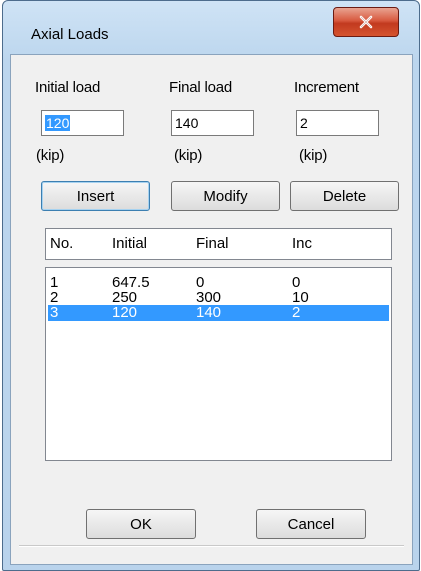 The width and height of the screenshot is (421, 571). I want to click on cancel-button: Cancel, so click(311, 524).